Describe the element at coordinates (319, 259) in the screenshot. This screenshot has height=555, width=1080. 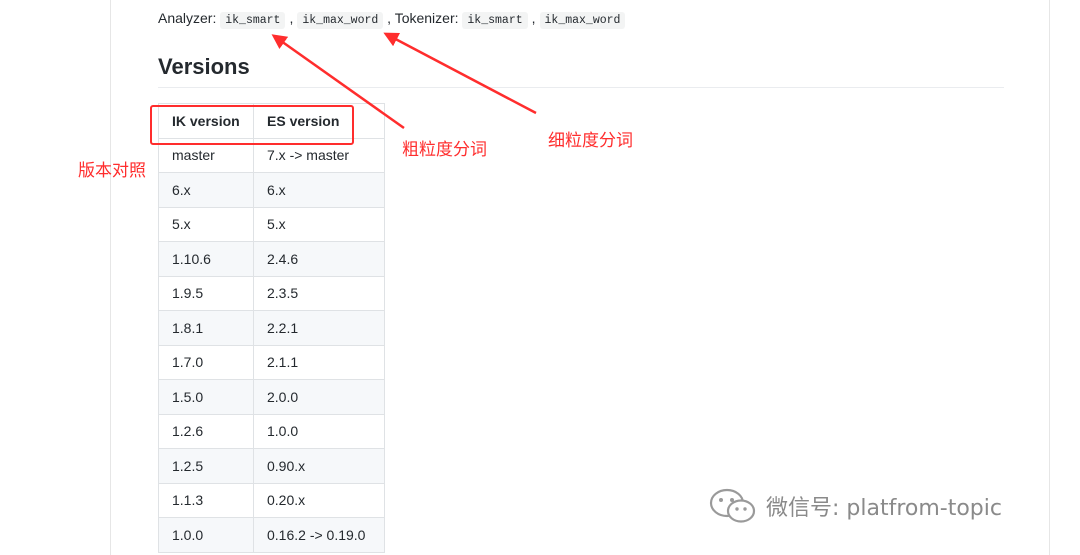
I see `es-version-cell: 2.4.6` at that location.